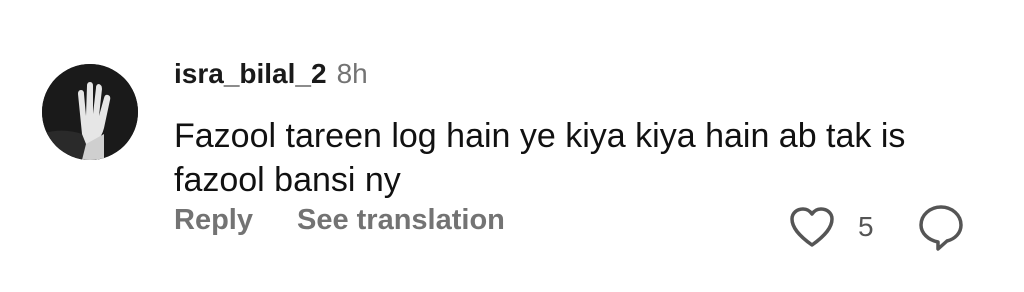  I want to click on like-count: 5, so click(866, 226).